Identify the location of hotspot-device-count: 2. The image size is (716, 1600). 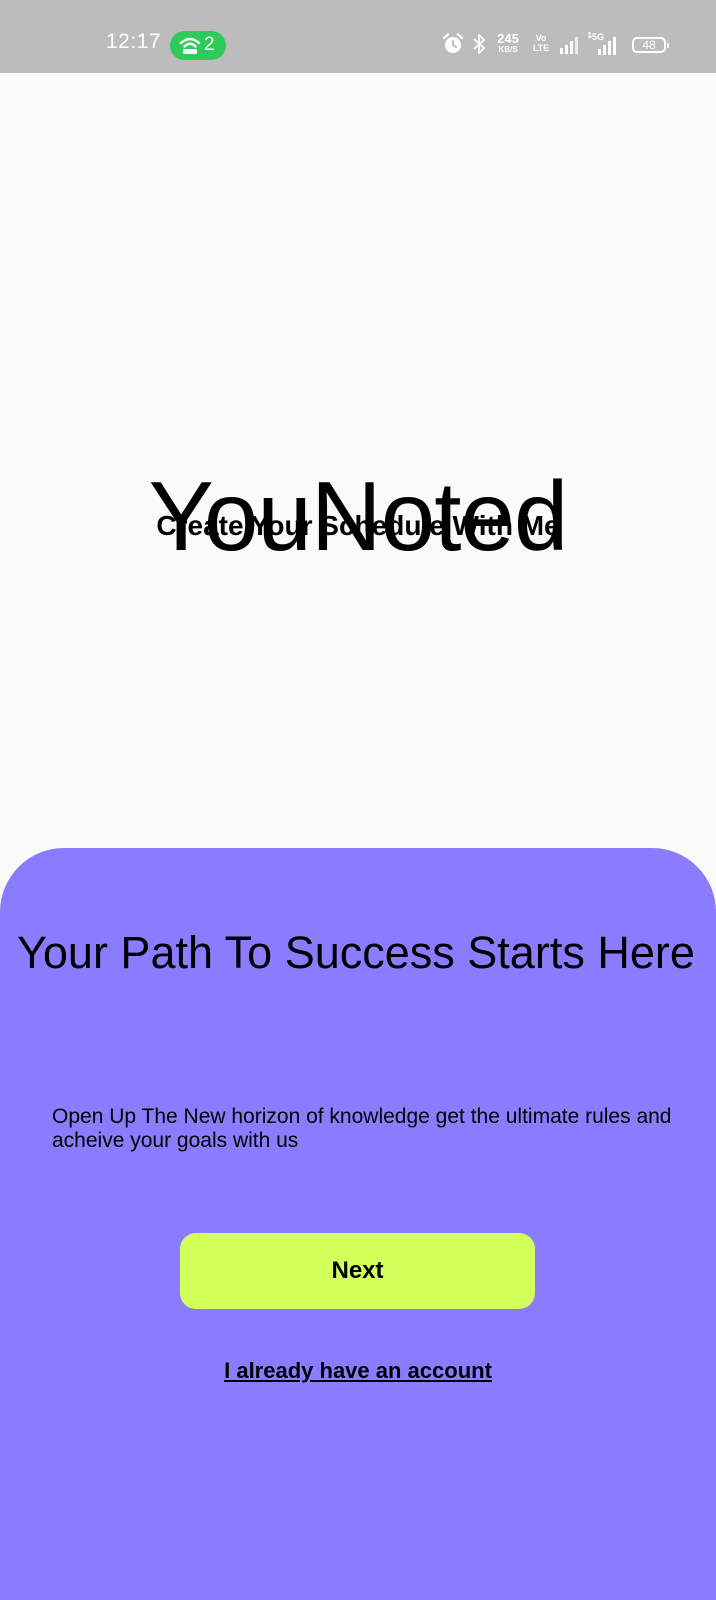
(209, 44).